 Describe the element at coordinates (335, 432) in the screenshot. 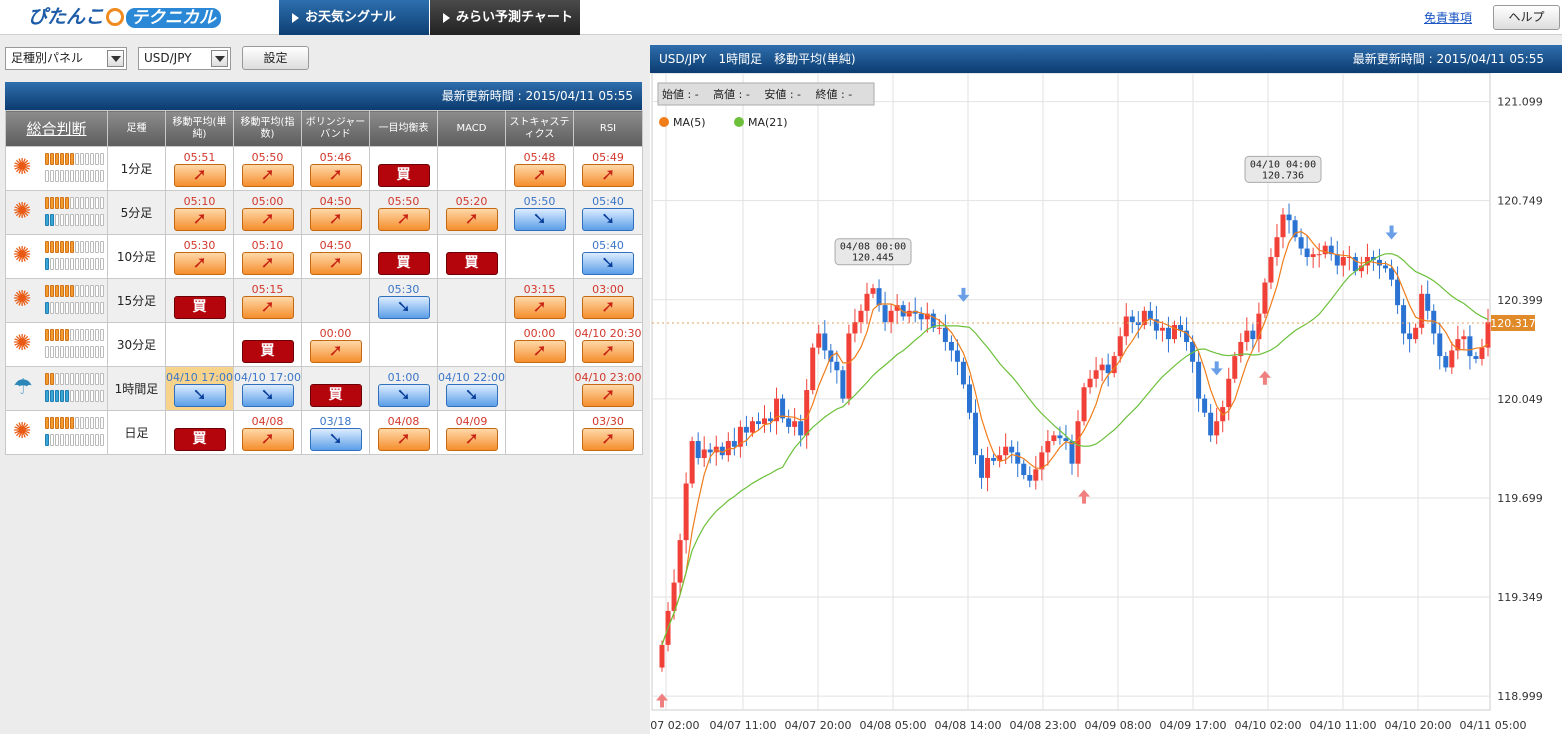

I see `signal-cell: 03/18` at that location.